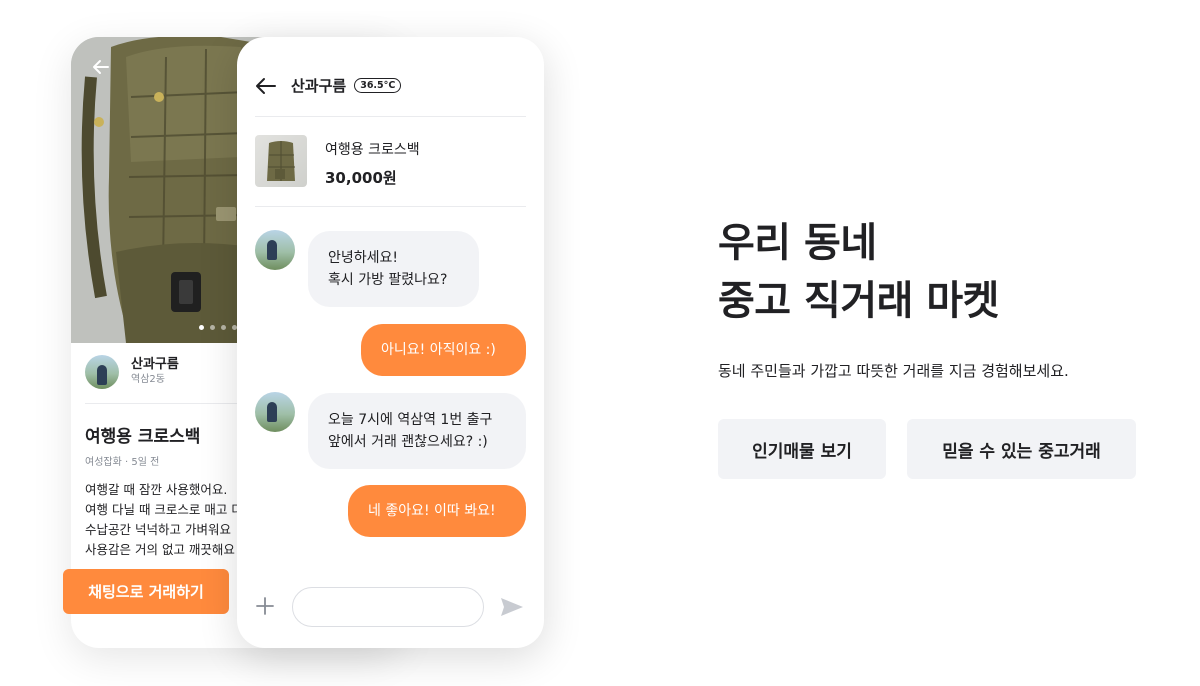 Image resolution: width=1200 pixels, height=686 pixels. What do you see at coordinates (512, 609) in the screenshot?
I see `send-icon` at bounding box center [512, 609].